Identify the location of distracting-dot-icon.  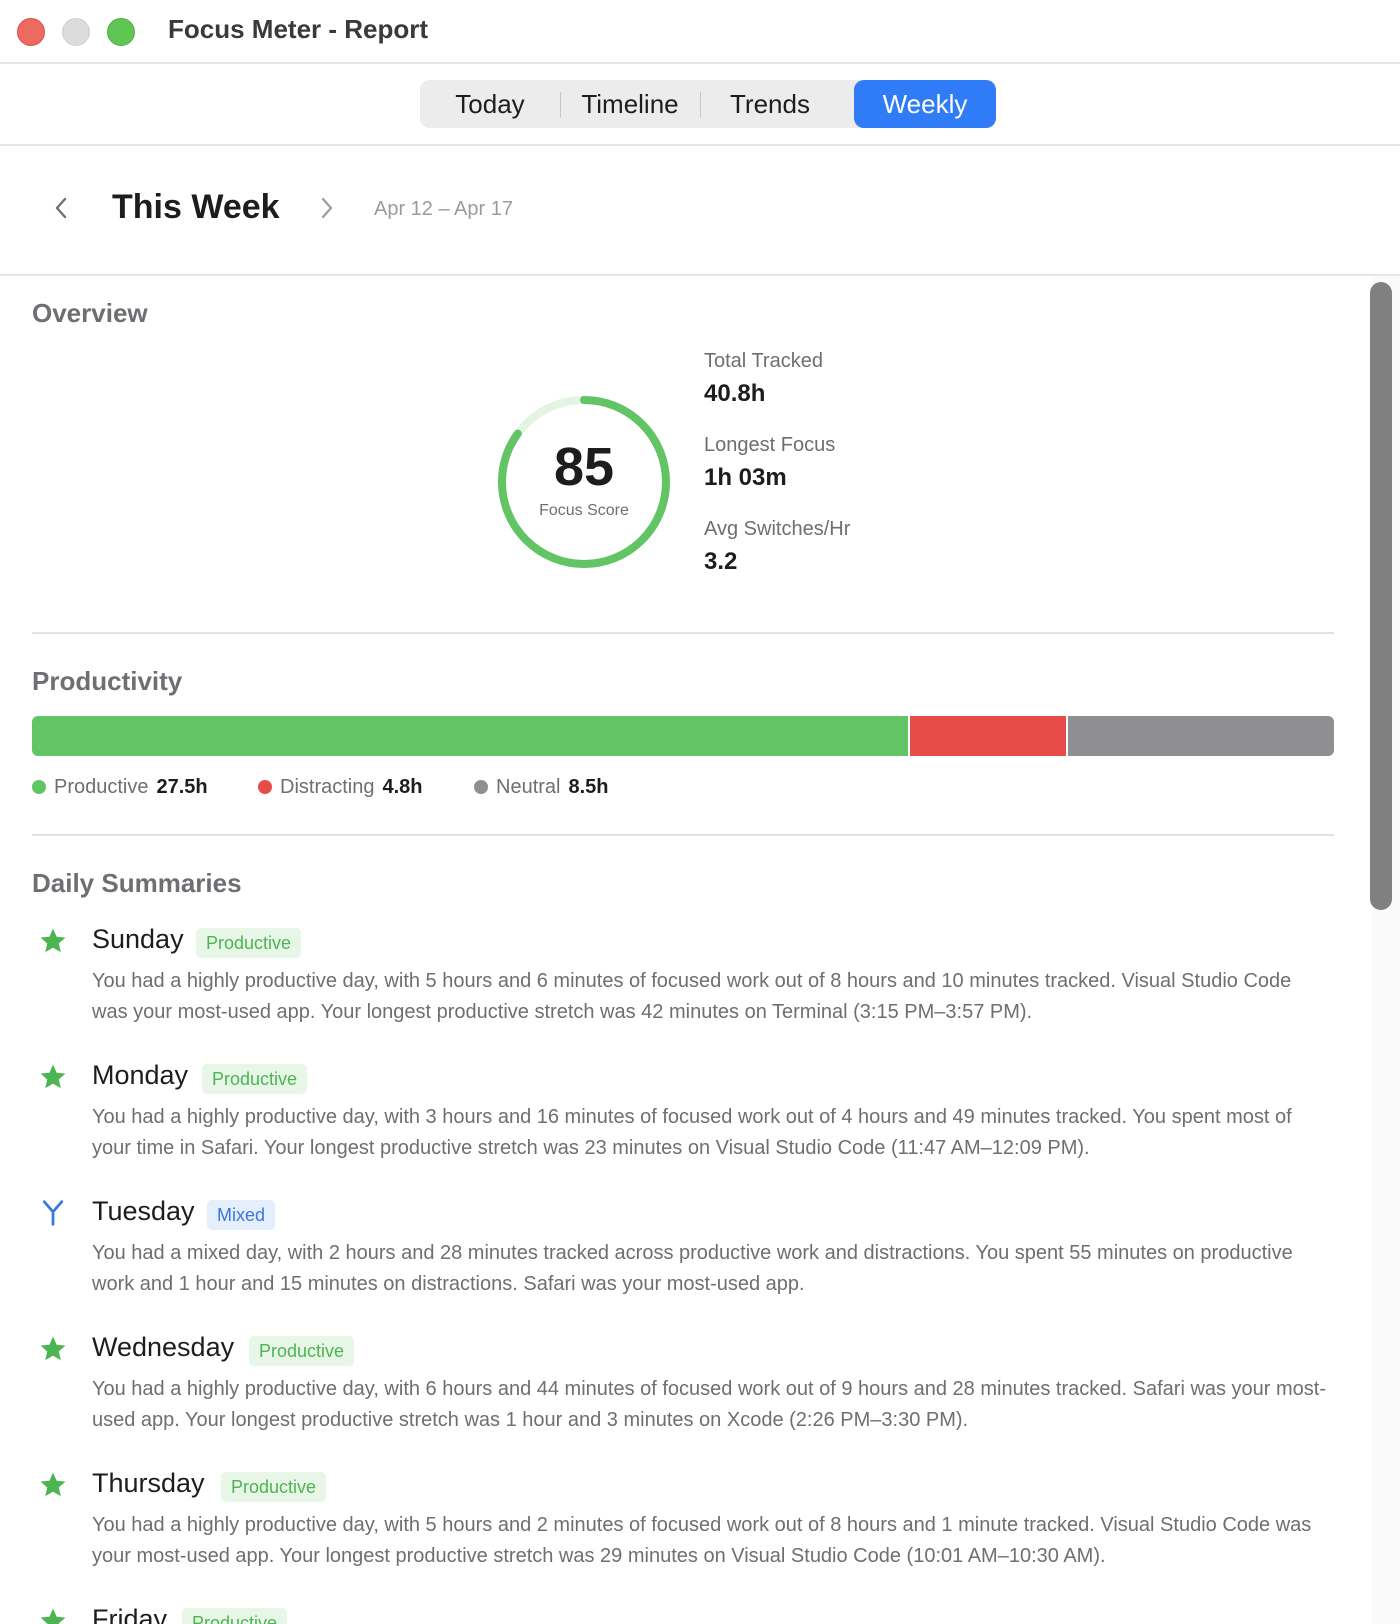
(265, 787).